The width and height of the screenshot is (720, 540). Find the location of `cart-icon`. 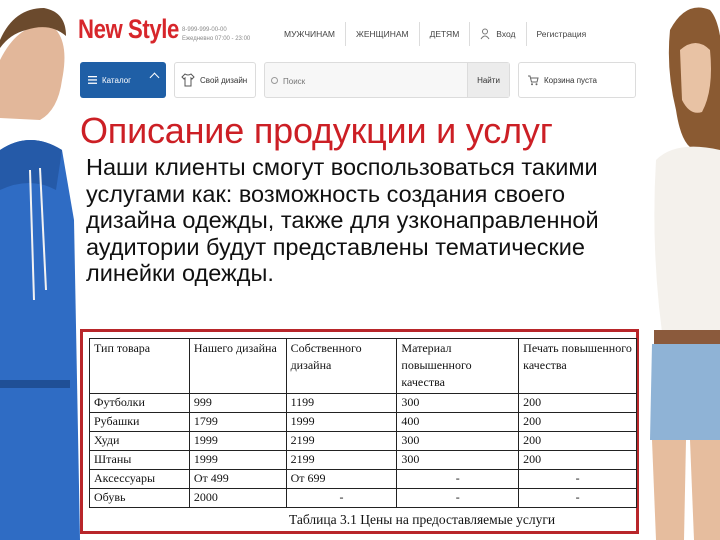

cart-icon is located at coordinates (533, 80).